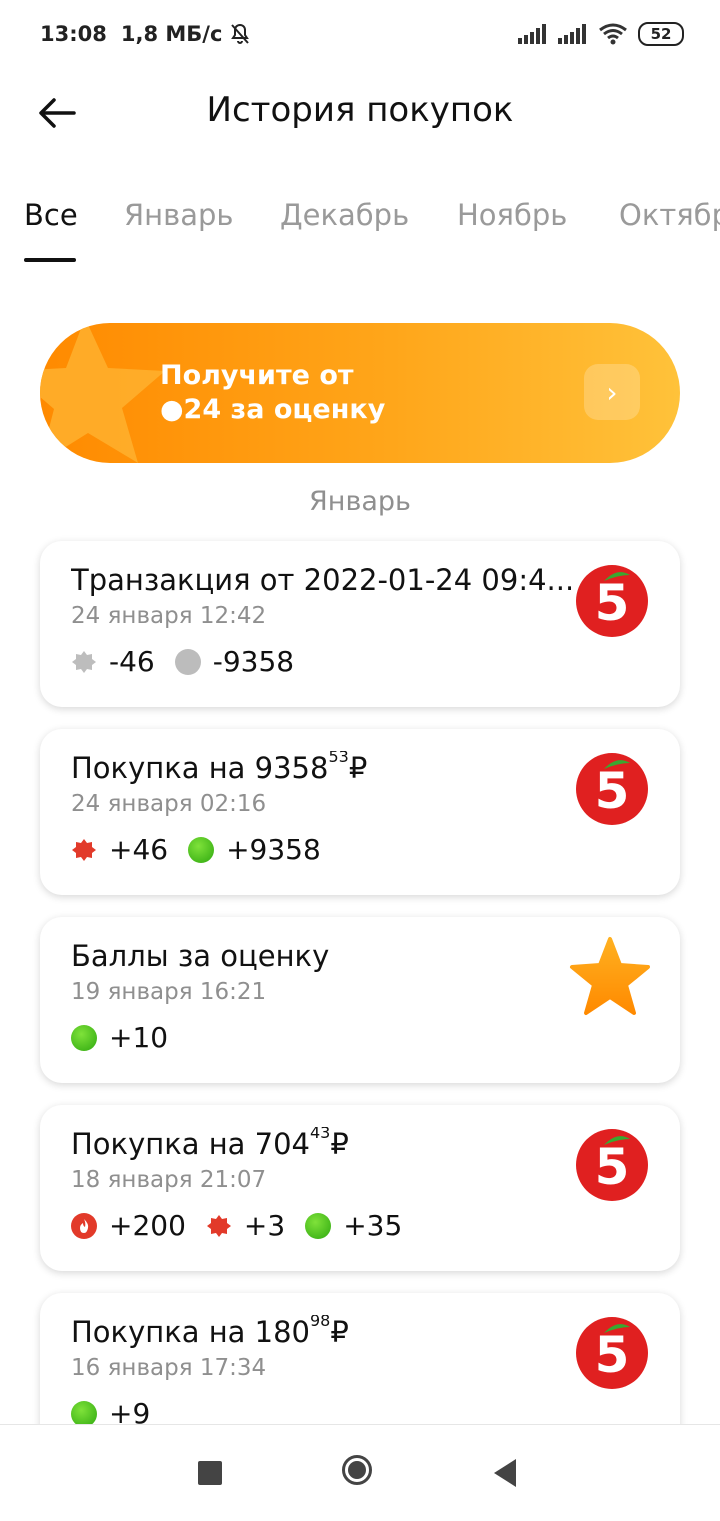  Describe the element at coordinates (210, 1332) in the screenshot. I see `card-title: Покупка на 18098₽` at that location.